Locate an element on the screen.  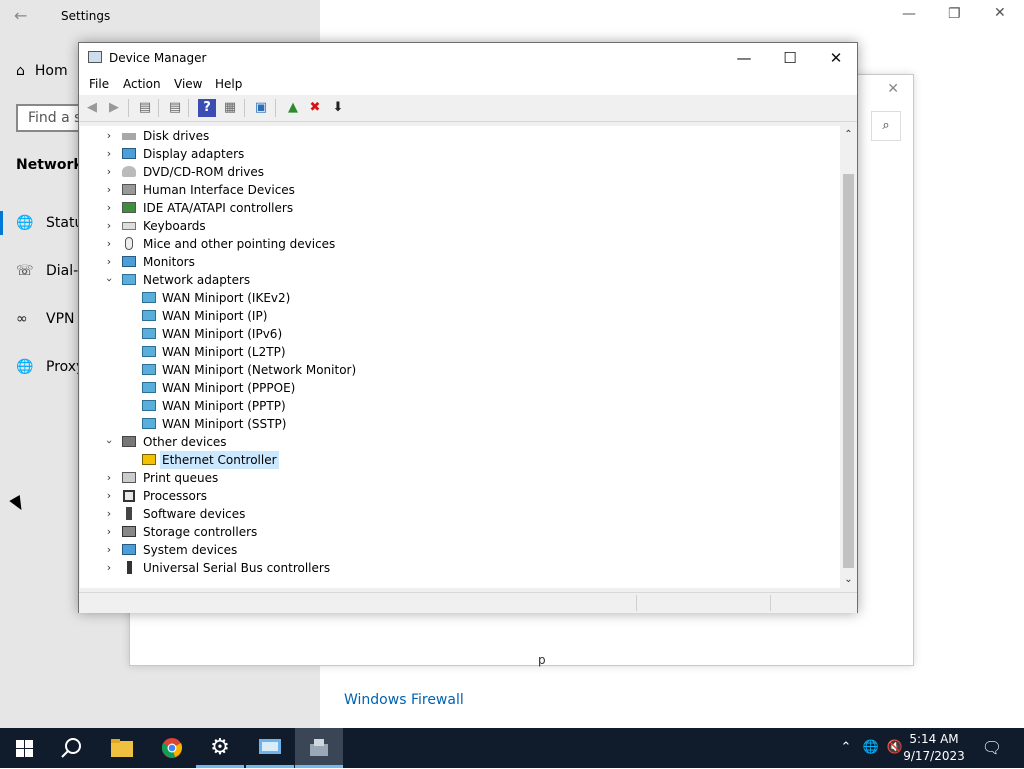
folder-icon is located at coordinates (122, 748).